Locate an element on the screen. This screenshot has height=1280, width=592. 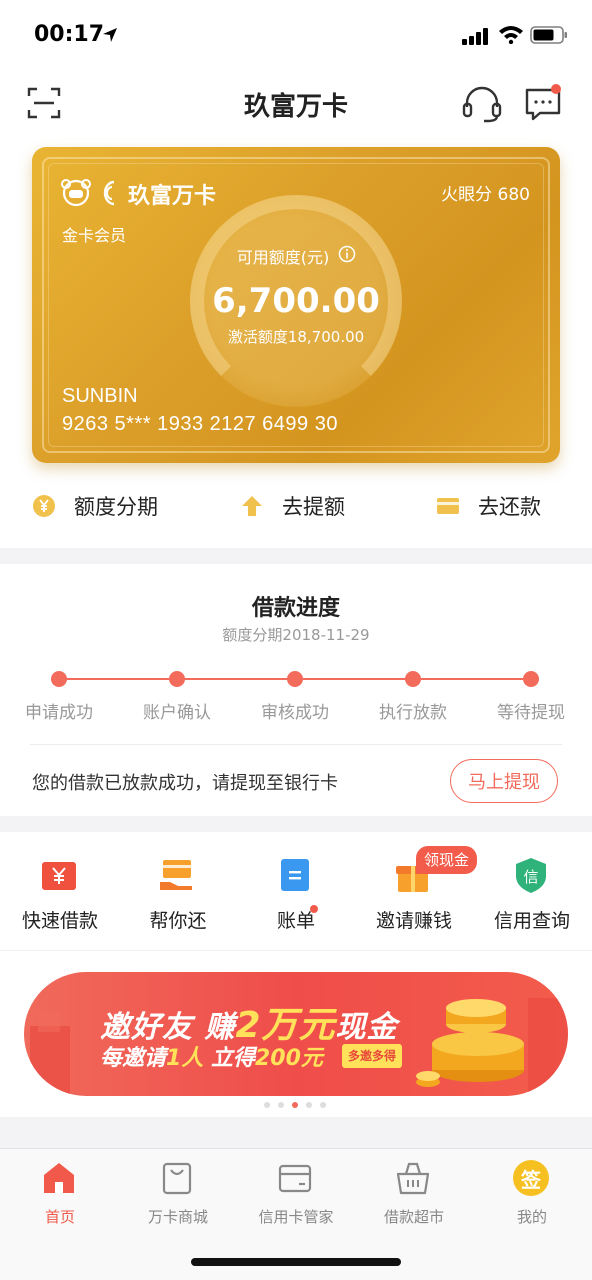
step-label: 执行放款 is located at coordinates (413, 713).